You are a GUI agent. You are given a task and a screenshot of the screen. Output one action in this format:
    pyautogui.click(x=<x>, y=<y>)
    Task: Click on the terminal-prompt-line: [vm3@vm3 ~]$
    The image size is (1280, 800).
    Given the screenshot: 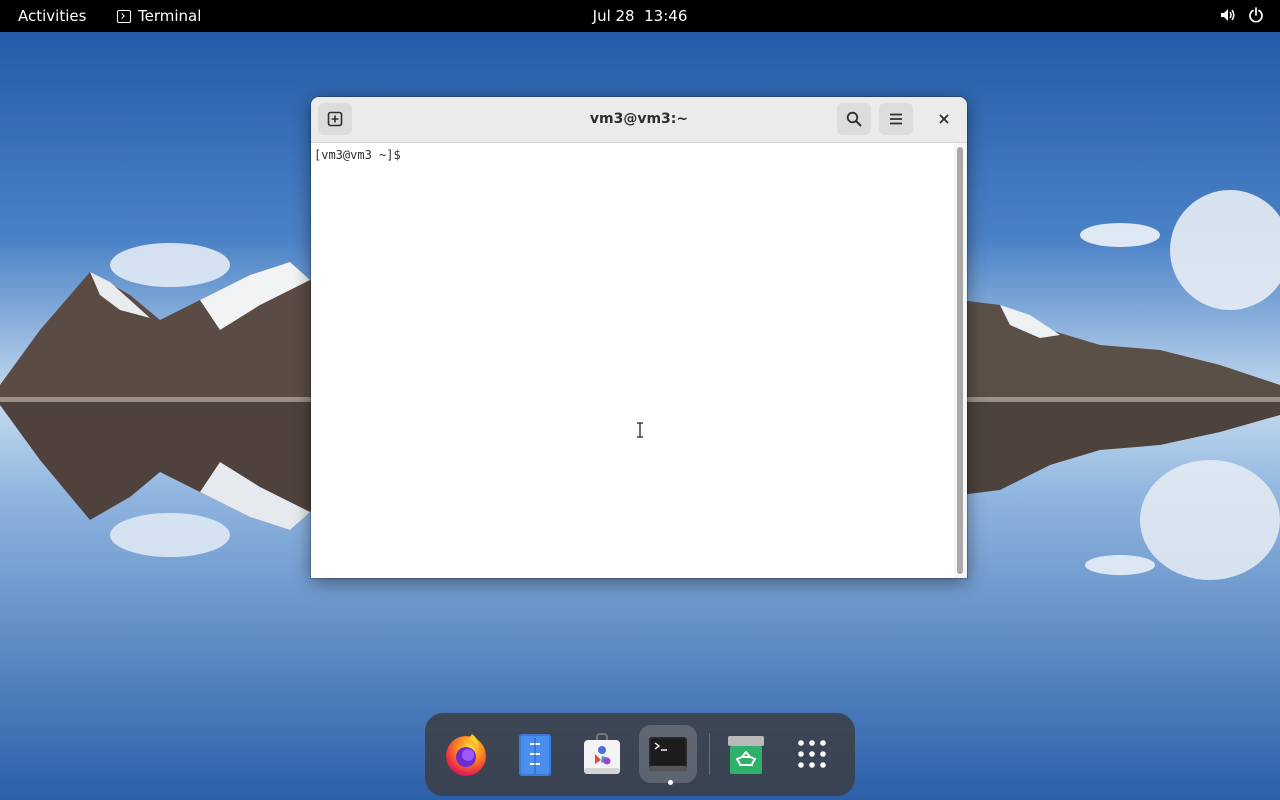 What is the action you would take?
    pyautogui.click(x=364, y=154)
    